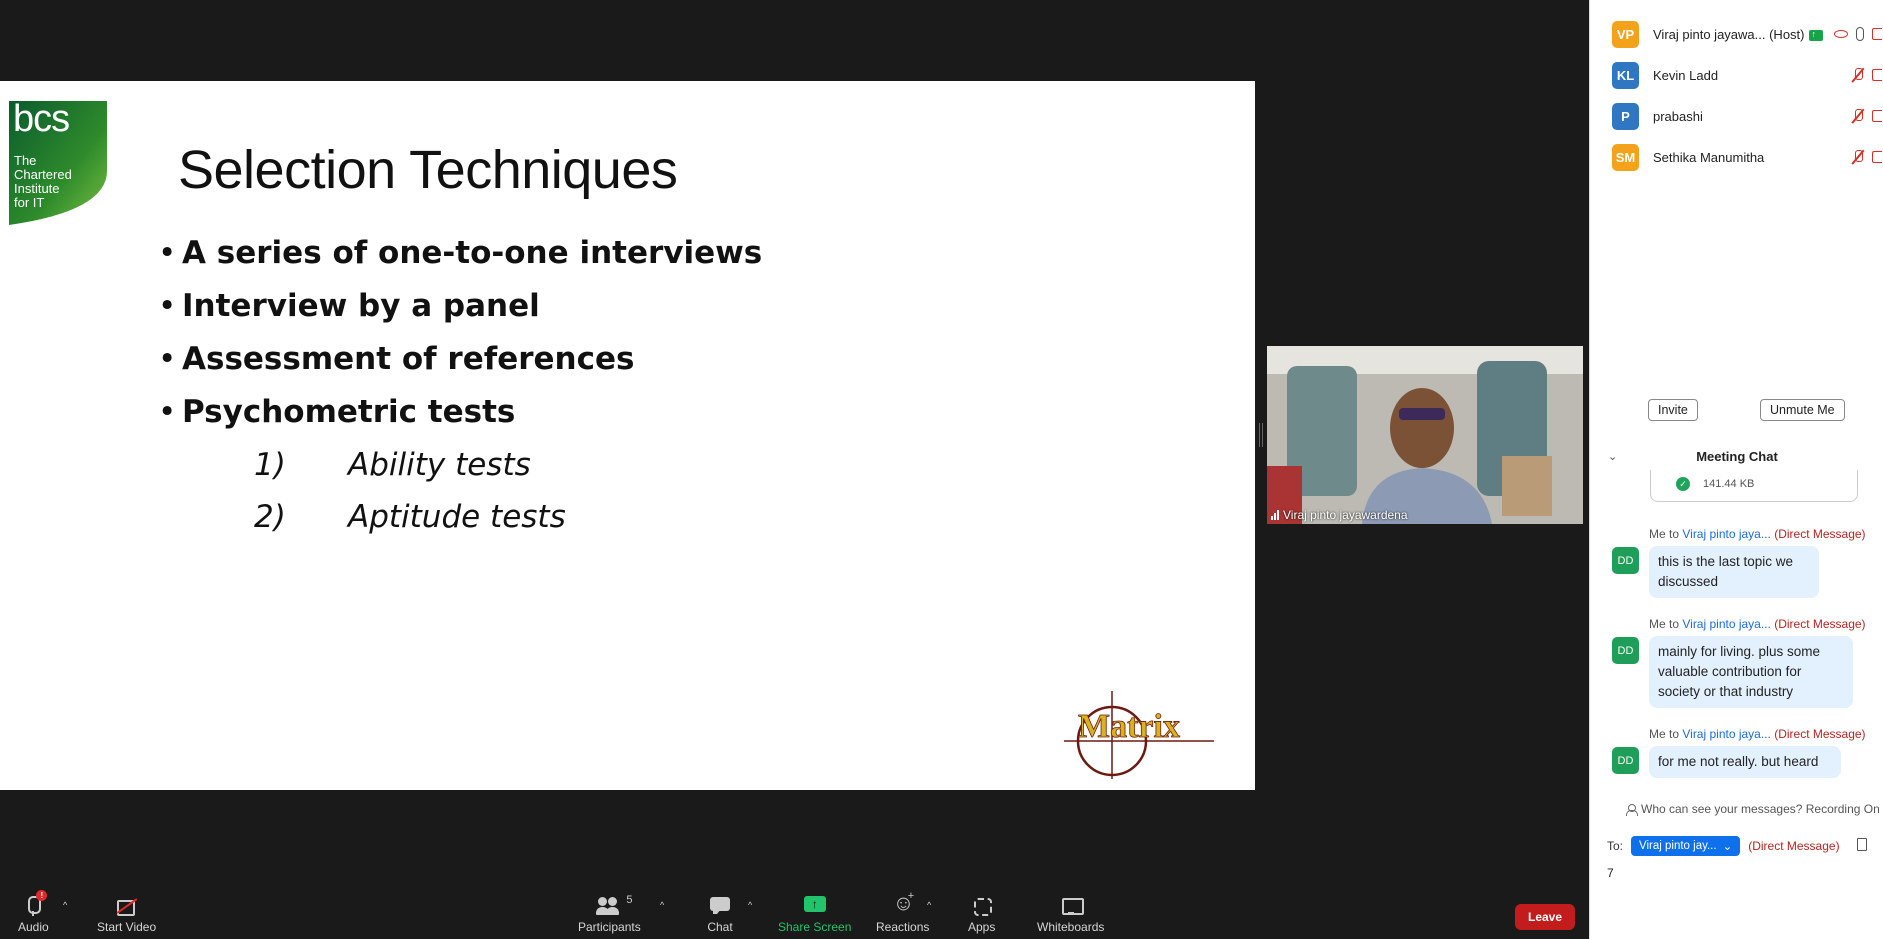 The image size is (1883, 939). Describe the element at coordinates (1625, 75) in the screenshot. I see `avatar: KL` at that location.